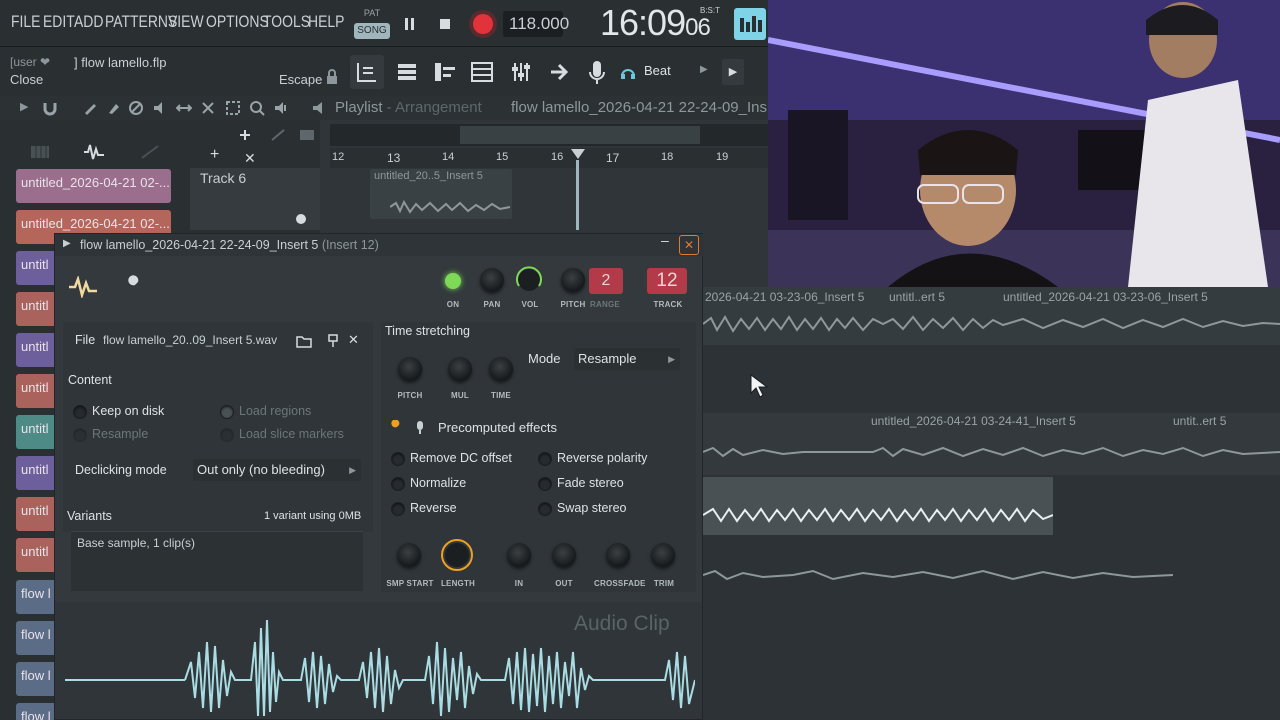 The image size is (1280, 720). What do you see at coordinates (602, 458) in the screenshot?
I see `reverse-polarity-label: Reverse polarity` at bounding box center [602, 458].